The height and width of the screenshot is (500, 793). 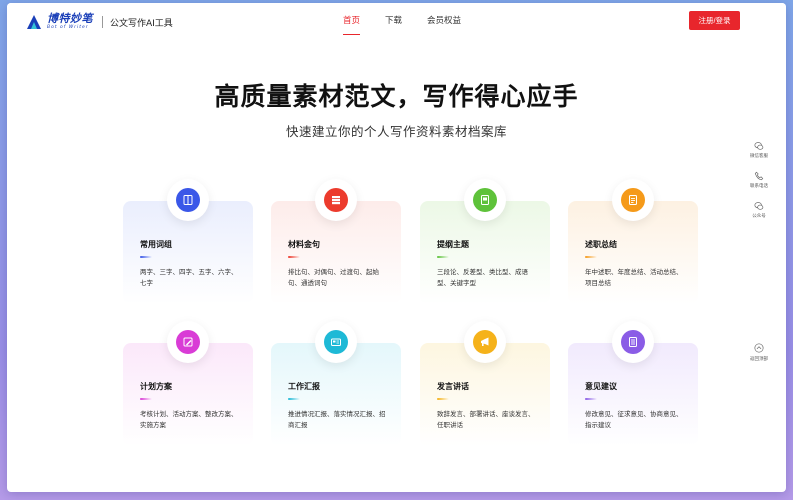 What do you see at coordinates (188, 383) in the screenshot?
I see `card-plan-scheme: 计划方案考核计划、活动方案、整改方案、实施方案` at bounding box center [188, 383].